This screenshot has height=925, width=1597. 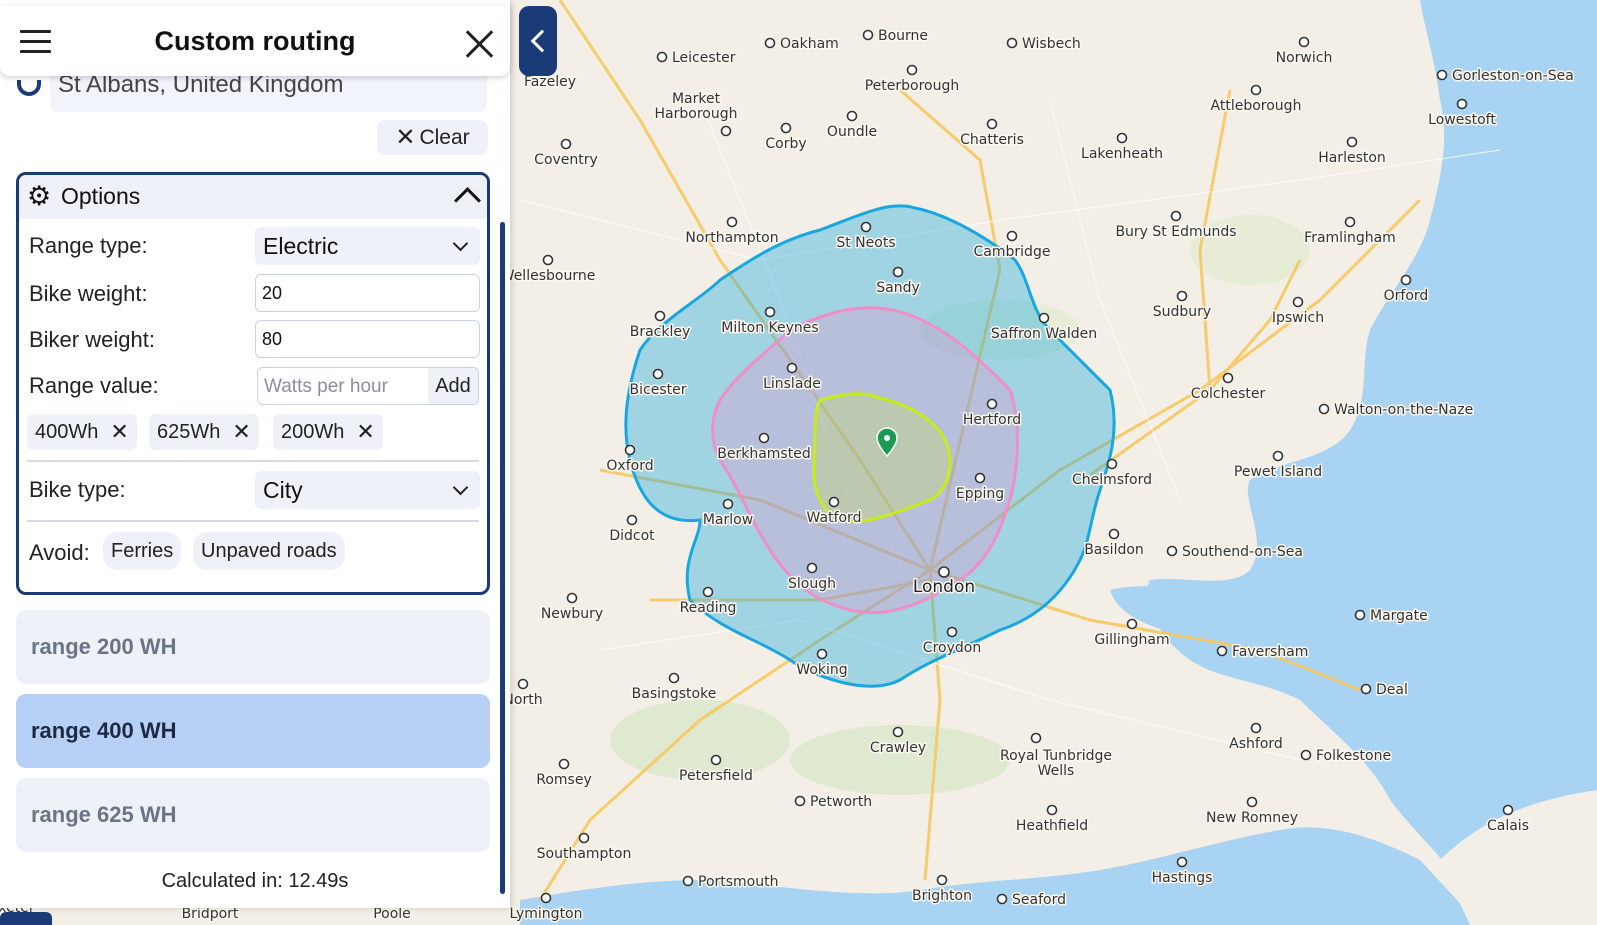 What do you see at coordinates (1012, 252) in the screenshot?
I see `svg-text: Cambridge` at bounding box center [1012, 252].